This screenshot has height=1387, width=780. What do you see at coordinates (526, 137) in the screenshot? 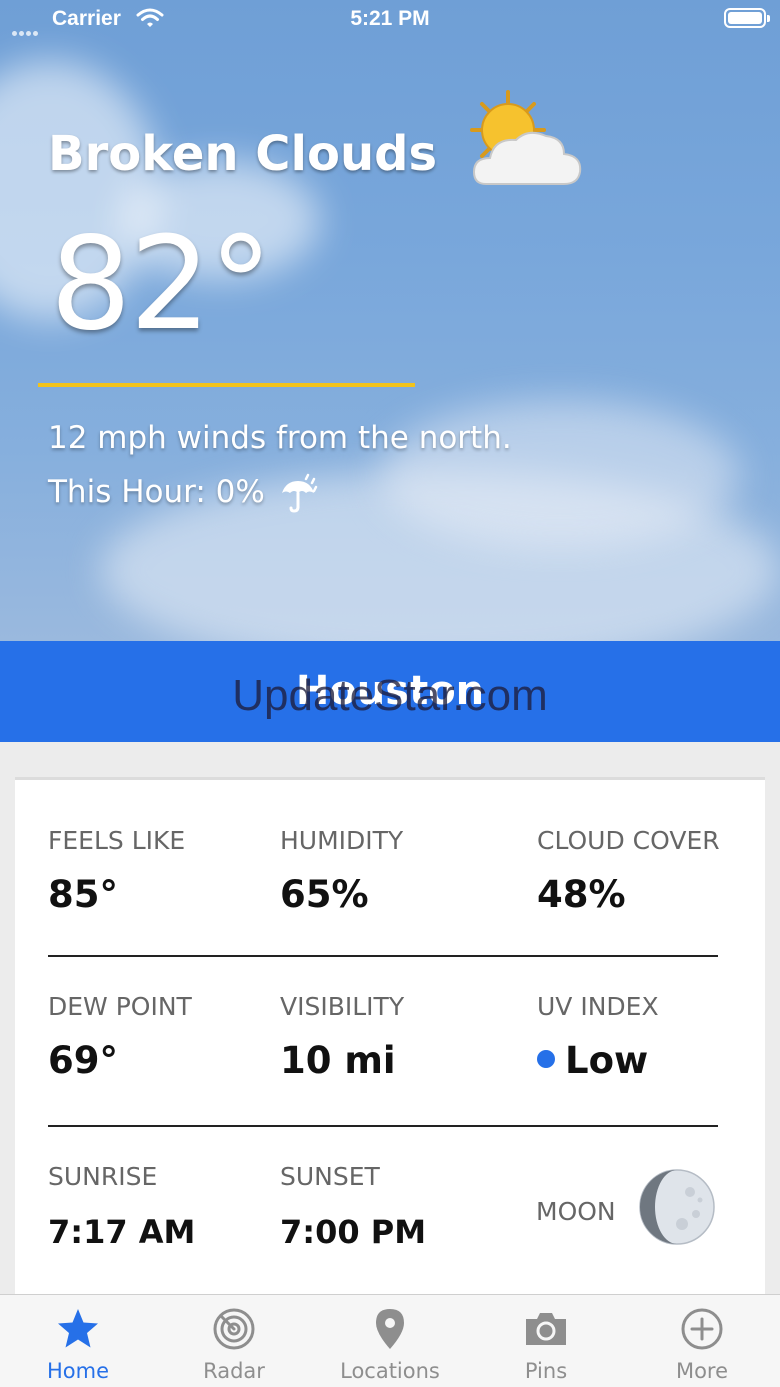
I see `sun-behind-cloud-icon` at bounding box center [526, 137].